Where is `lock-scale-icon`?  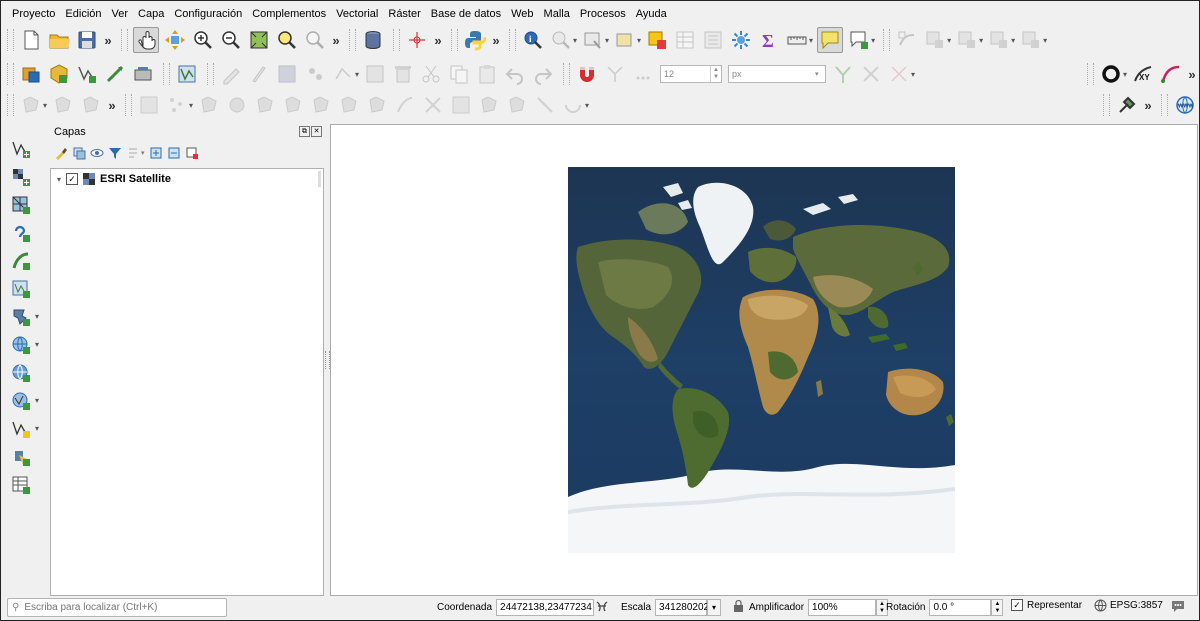
lock-scale-icon is located at coordinates (738, 605).